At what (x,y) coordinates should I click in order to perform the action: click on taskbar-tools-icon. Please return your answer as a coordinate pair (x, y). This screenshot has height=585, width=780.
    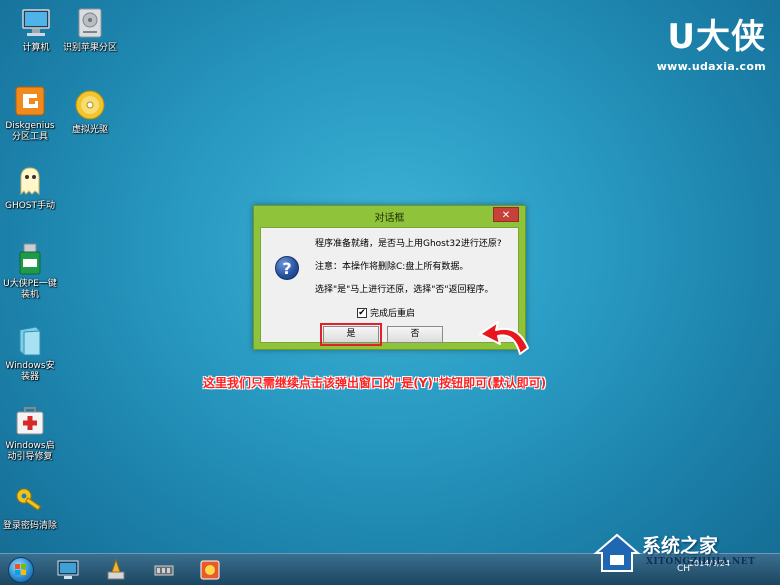
    Looking at the image, I should click on (210, 570).